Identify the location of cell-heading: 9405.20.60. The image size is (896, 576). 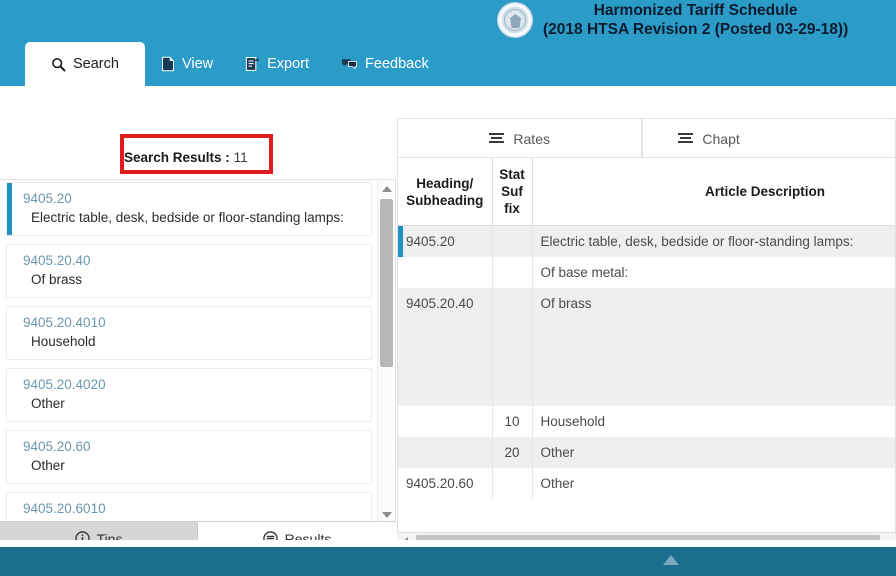
(445, 483).